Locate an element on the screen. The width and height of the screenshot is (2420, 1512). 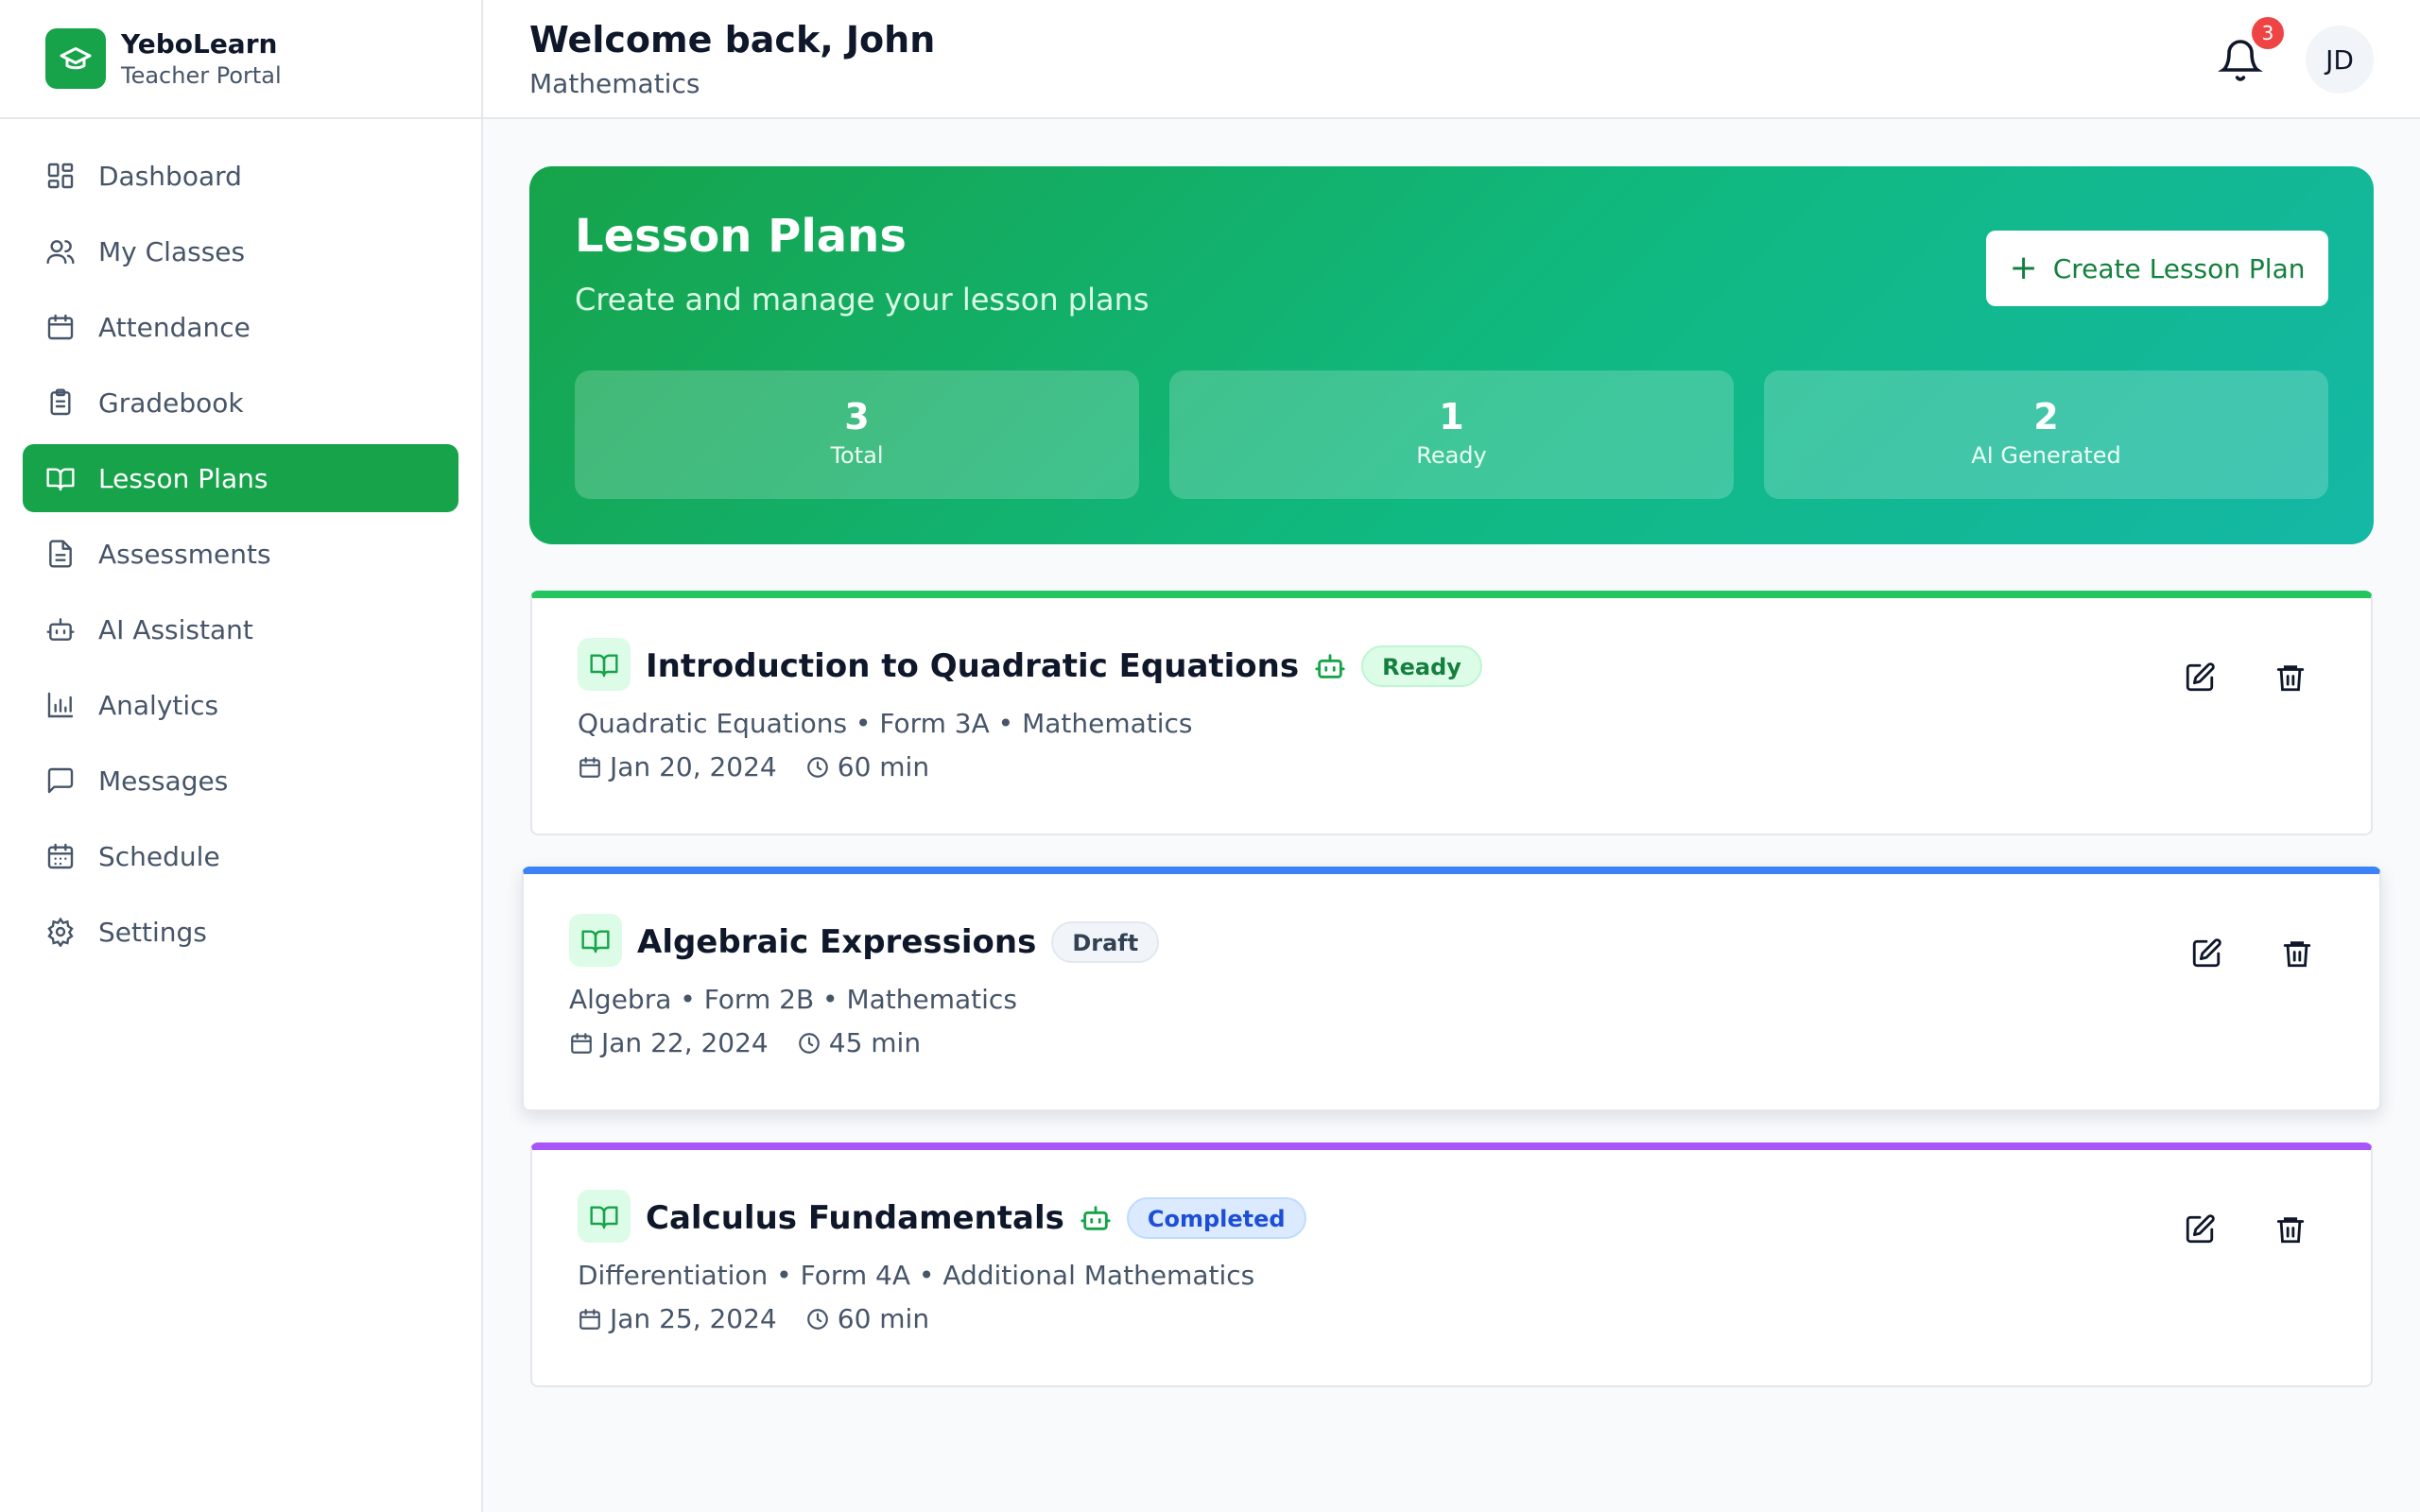
sidebar-item-label: AI Assistant is located at coordinates (175, 629).